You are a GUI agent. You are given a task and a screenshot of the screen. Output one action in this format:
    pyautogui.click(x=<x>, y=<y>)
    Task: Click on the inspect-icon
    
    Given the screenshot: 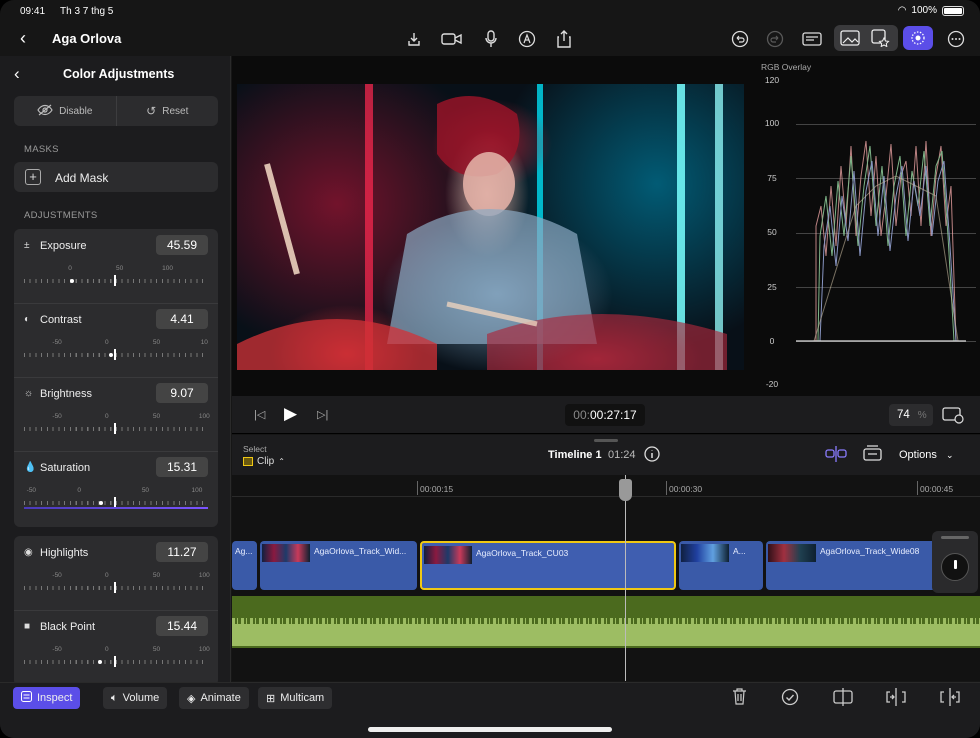 What is the action you would take?
    pyautogui.click(x=26, y=698)
    